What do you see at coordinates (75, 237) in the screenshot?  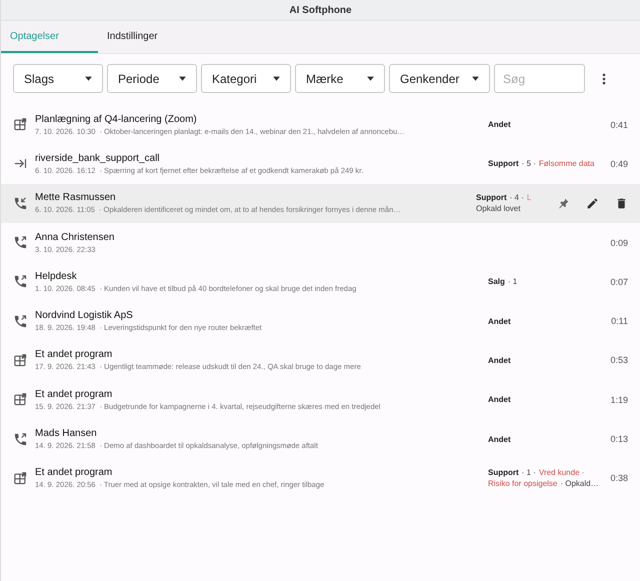 I see `recording-title: Anna Christensen` at bounding box center [75, 237].